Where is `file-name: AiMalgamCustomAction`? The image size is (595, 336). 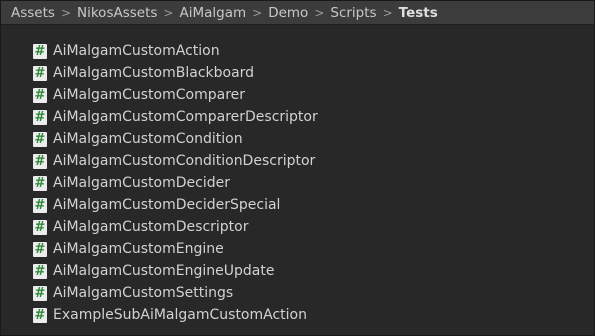 file-name: AiMalgamCustomAction is located at coordinates (136, 51).